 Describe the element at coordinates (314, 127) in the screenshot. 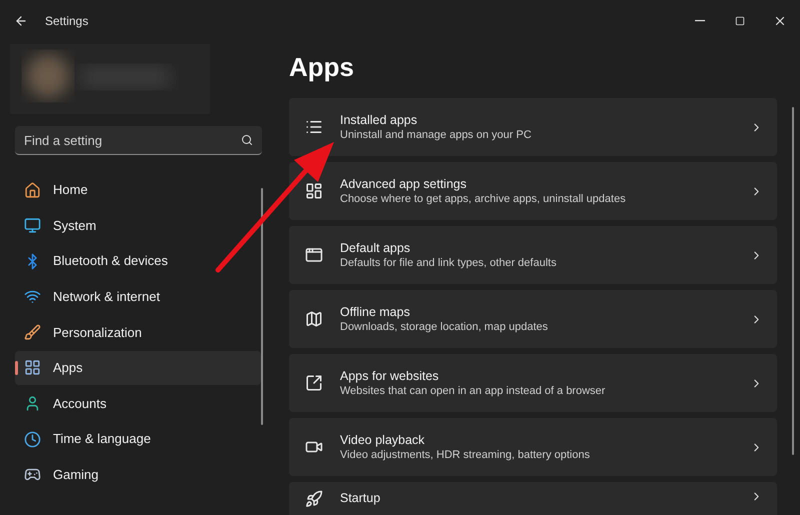

I see `list-icon` at that location.